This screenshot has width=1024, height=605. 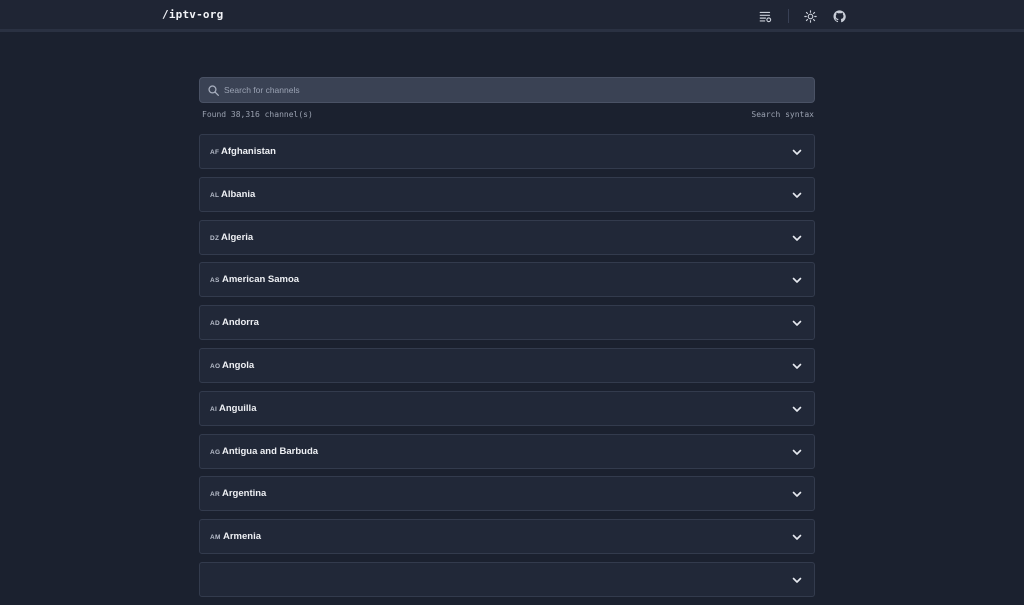 I want to click on country-code: AS, so click(x=215, y=281).